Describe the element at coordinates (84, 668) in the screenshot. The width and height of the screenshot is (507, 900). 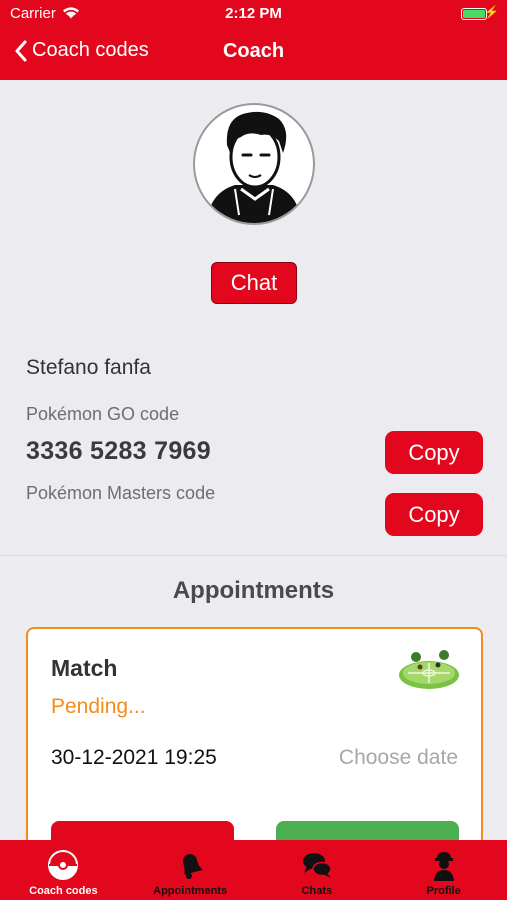
I see `appointment-type: Match` at that location.